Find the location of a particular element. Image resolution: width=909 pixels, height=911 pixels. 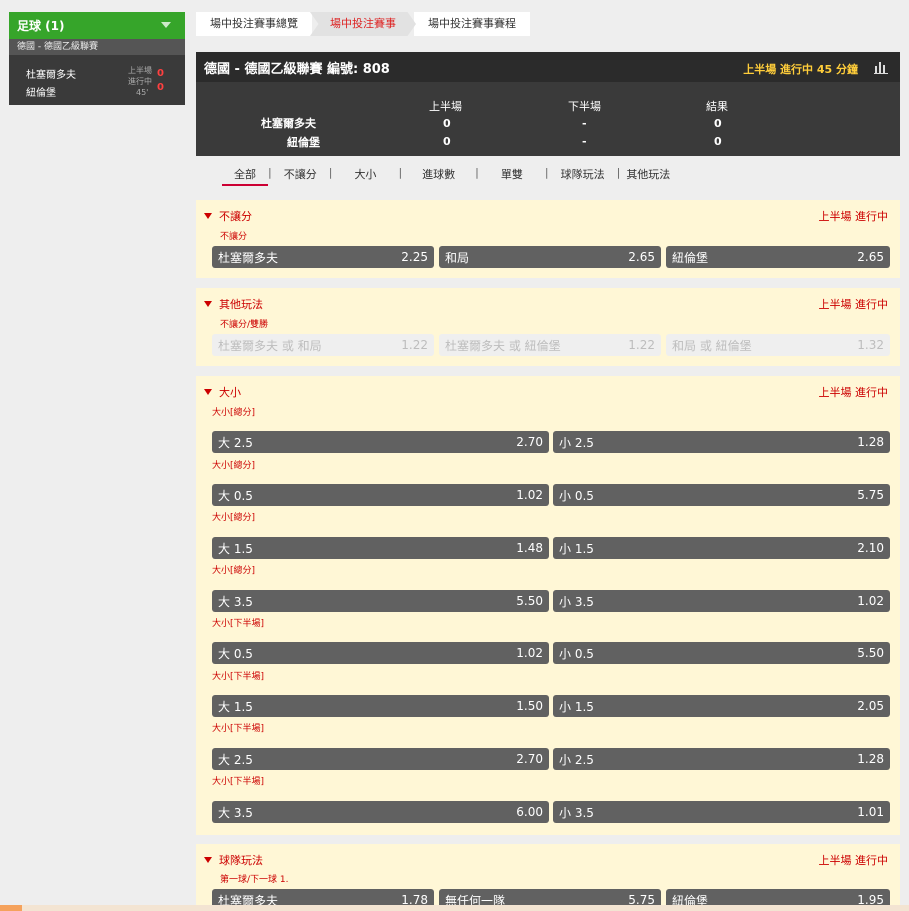

filter-over-under: 大小 is located at coordinates (365, 176).